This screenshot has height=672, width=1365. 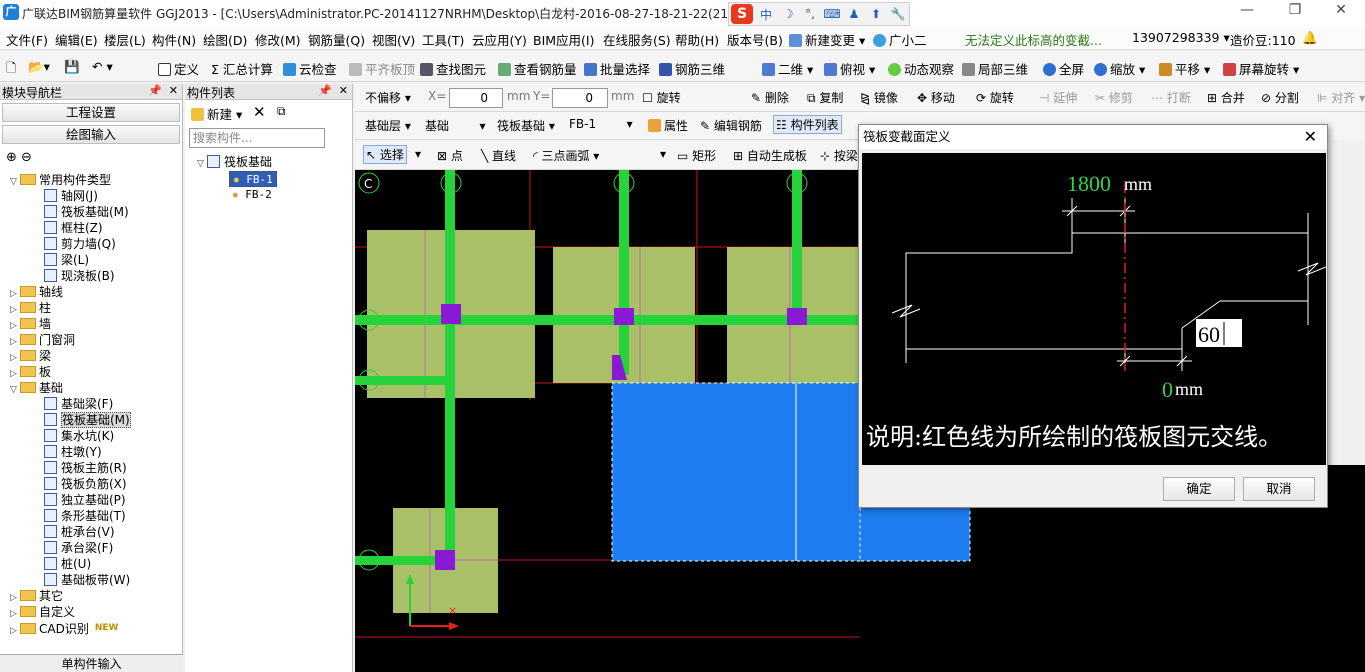 What do you see at coordinates (234, 162) in the screenshot?
I see `tree-root-raft: ▽ 筏板基础` at bounding box center [234, 162].